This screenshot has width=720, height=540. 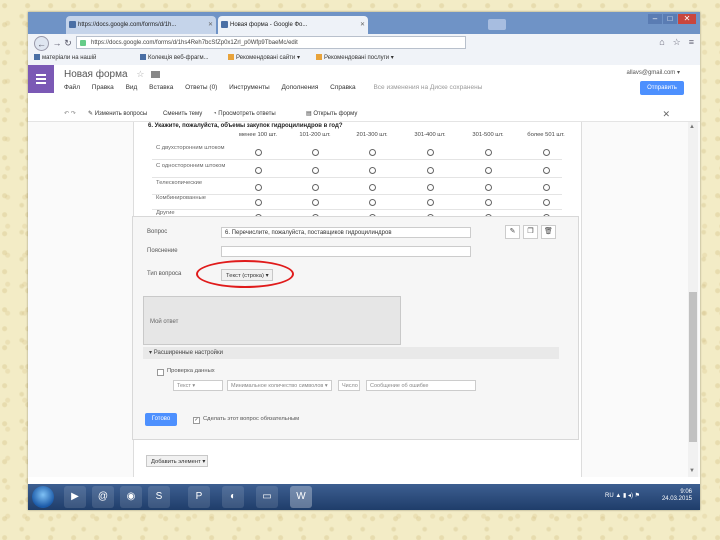 What do you see at coordinates (41, 79) in the screenshot?
I see `forms-app-icon` at bounding box center [41, 79].